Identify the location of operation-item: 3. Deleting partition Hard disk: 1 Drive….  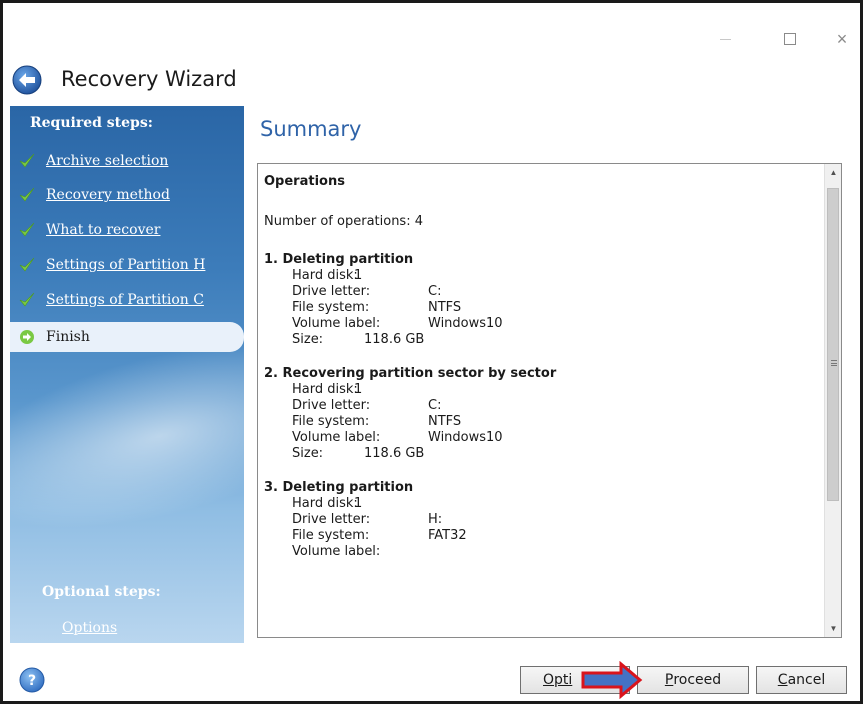
(541, 520).